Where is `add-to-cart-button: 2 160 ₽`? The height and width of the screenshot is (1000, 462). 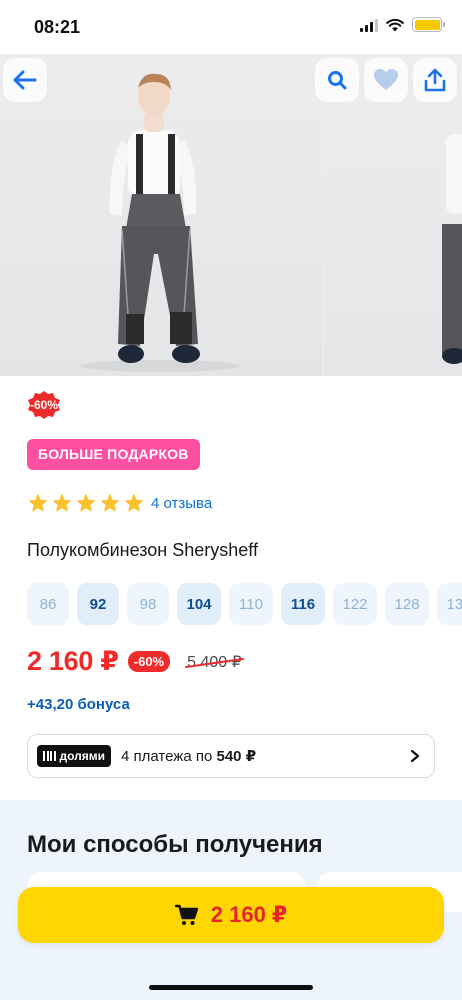
add-to-cart-button: 2 160 ₽ is located at coordinates (231, 915).